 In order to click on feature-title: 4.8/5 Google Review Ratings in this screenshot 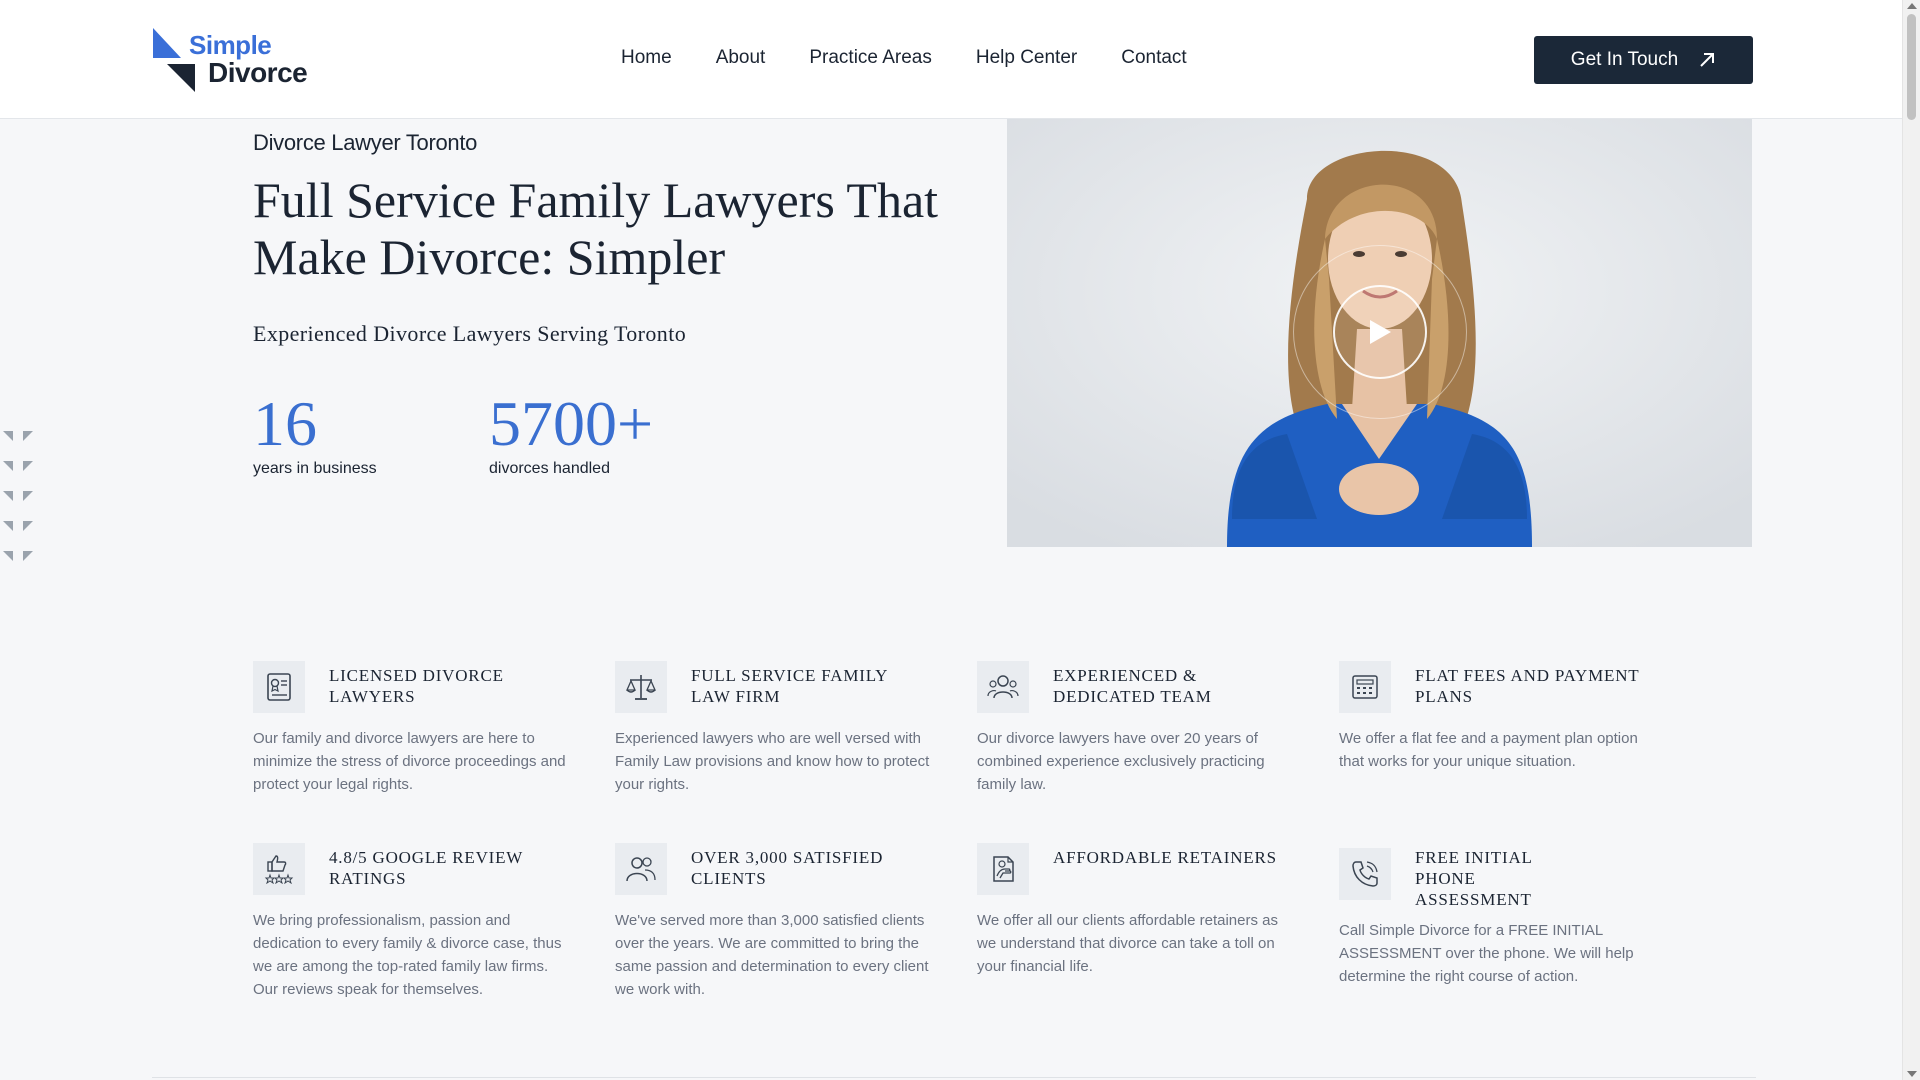, I will do `click(426, 868)`.